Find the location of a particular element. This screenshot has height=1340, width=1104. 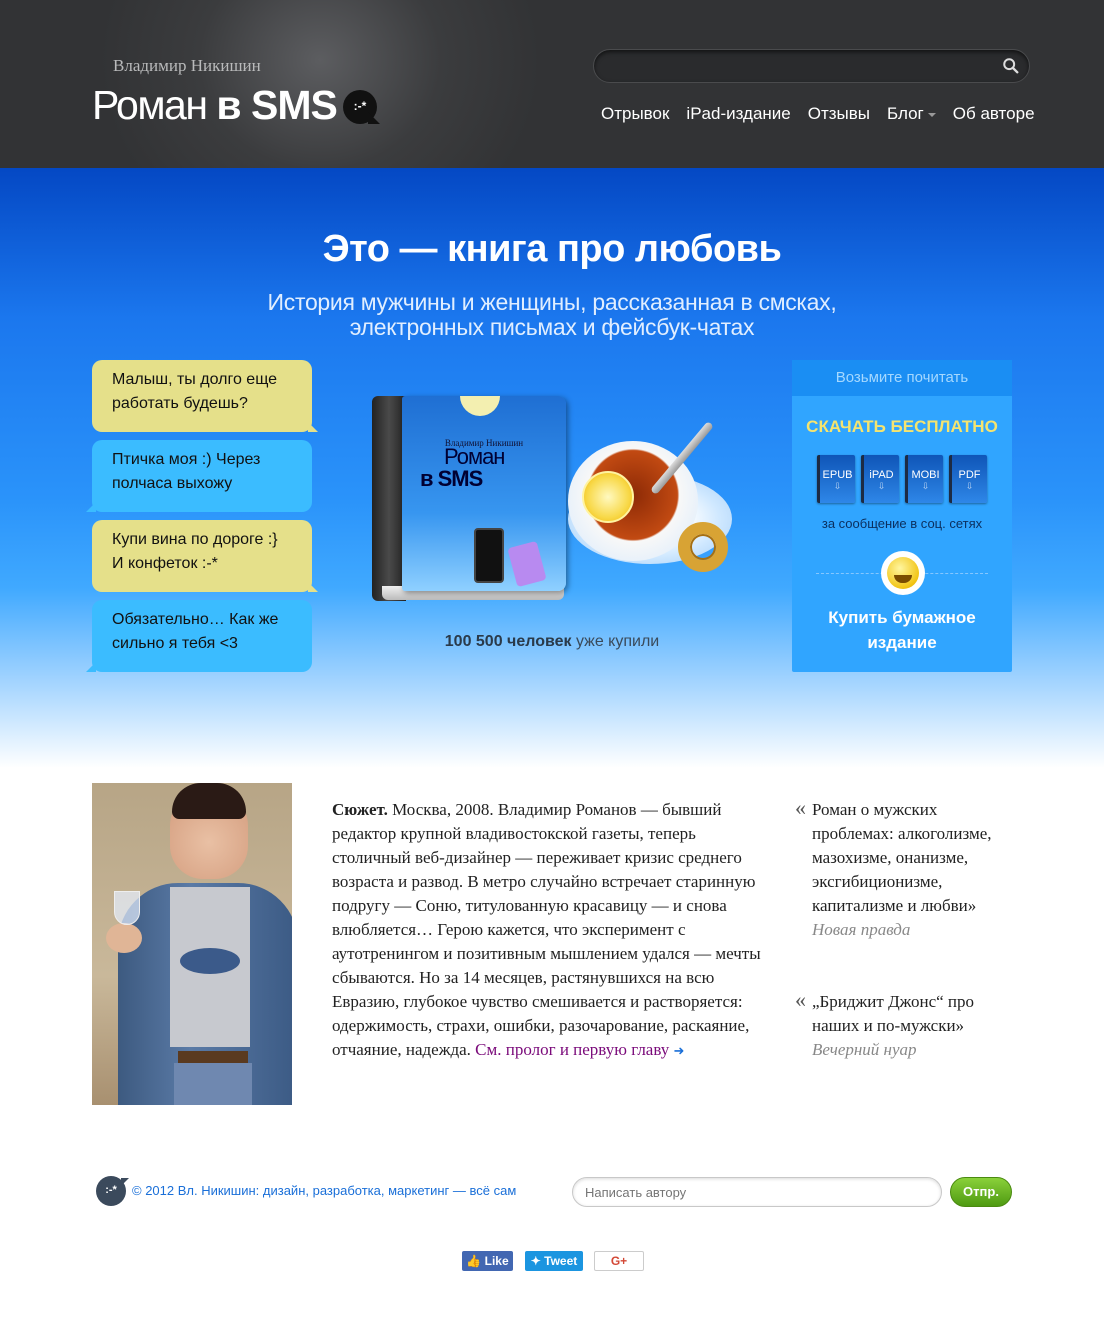

thumbs-up-icon: 👍 is located at coordinates (474, 1261).